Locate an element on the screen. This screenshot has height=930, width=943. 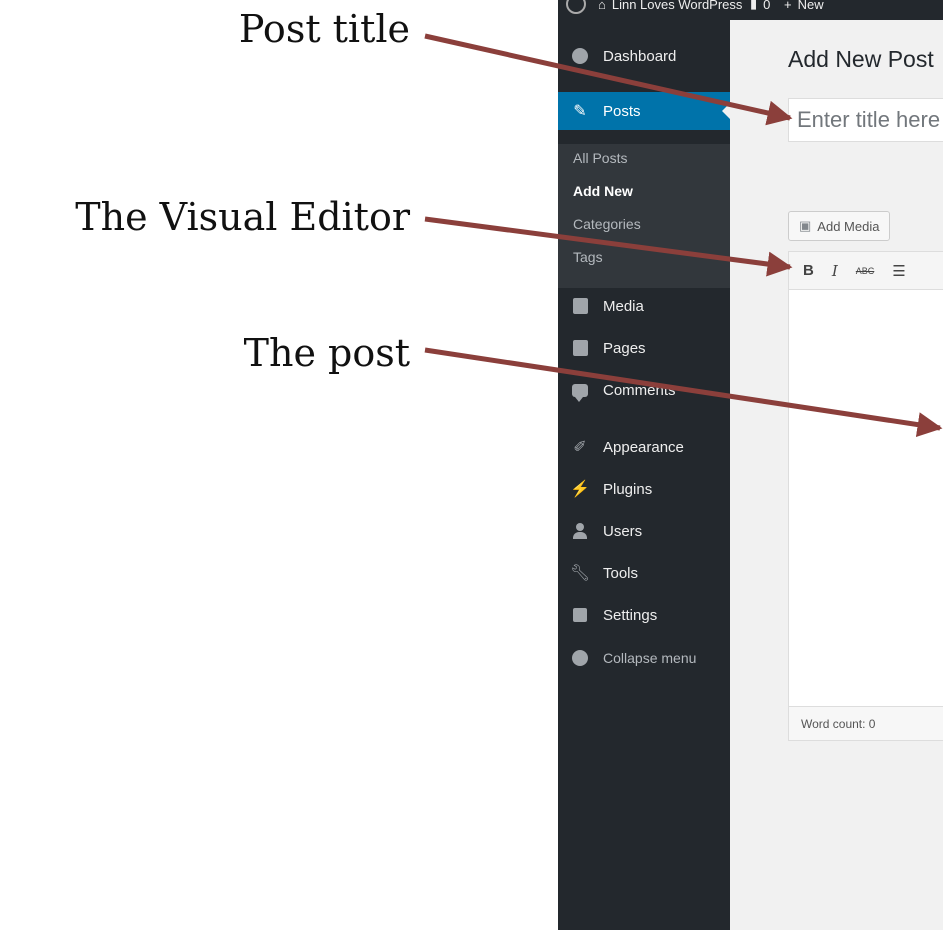
add-media-button: ▣ Add Media is located at coordinates (839, 226).